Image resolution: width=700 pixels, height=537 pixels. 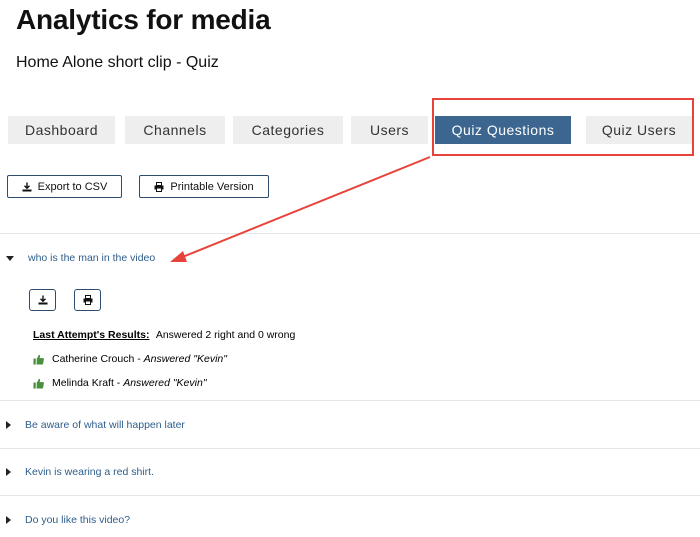 What do you see at coordinates (212, 186) in the screenshot?
I see `printable-version-label: Printable Version` at bounding box center [212, 186].